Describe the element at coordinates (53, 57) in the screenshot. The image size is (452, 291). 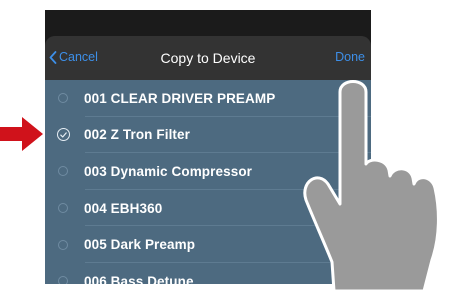
I see `chevron-left-icon` at that location.